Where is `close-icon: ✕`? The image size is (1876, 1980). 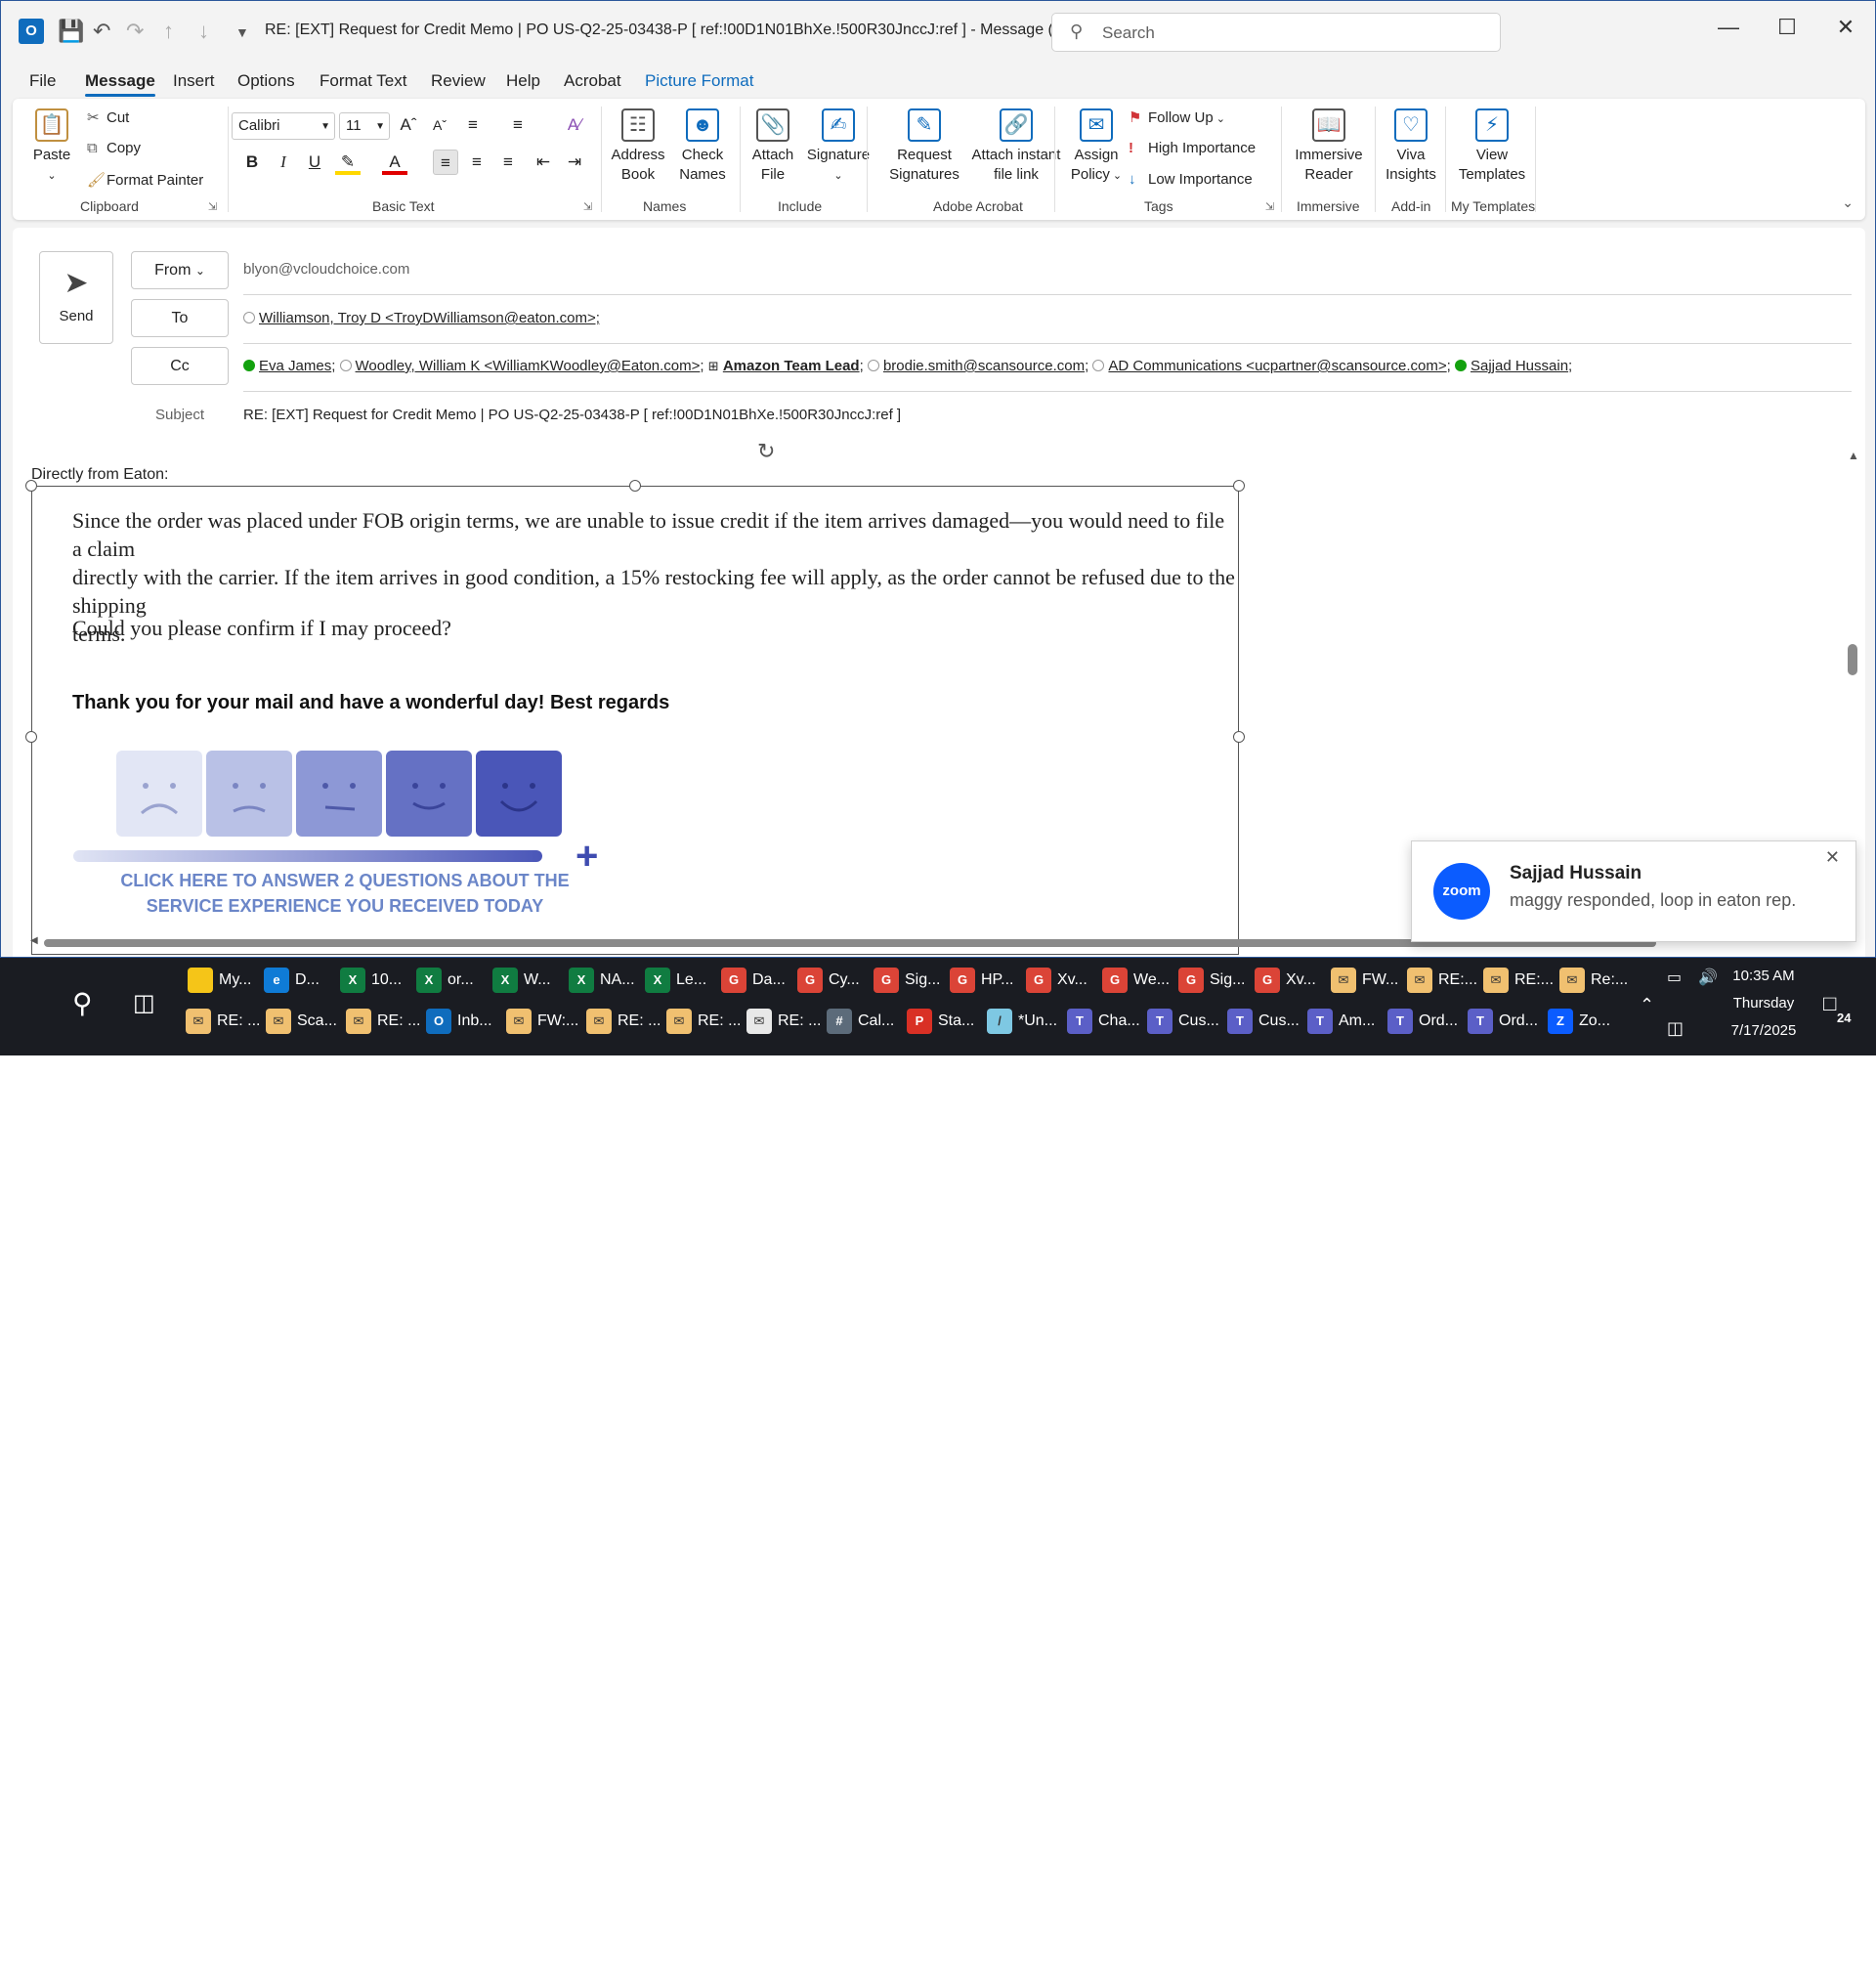
close-icon: ✕ is located at coordinates (1832, 857).